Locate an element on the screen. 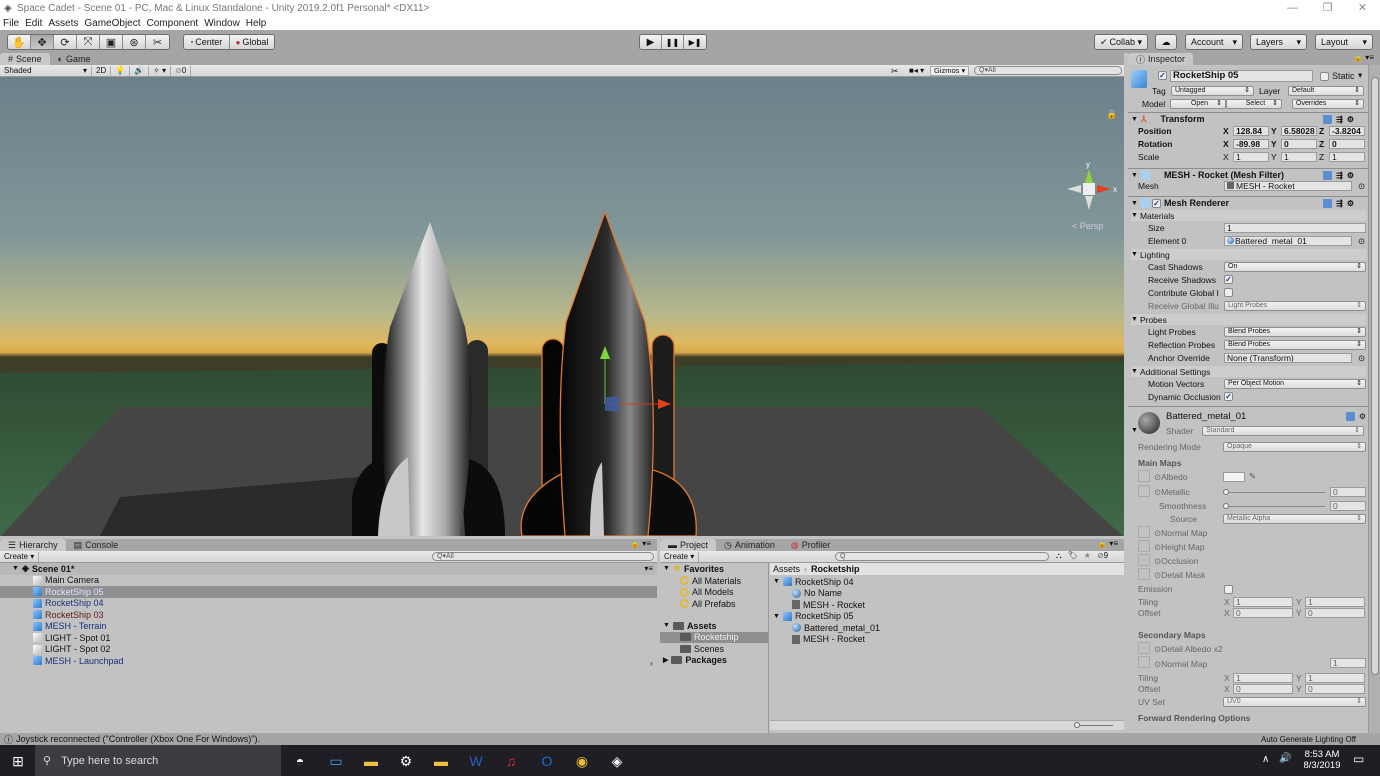  scene-search-input: Q▾All is located at coordinates (1048, 70).